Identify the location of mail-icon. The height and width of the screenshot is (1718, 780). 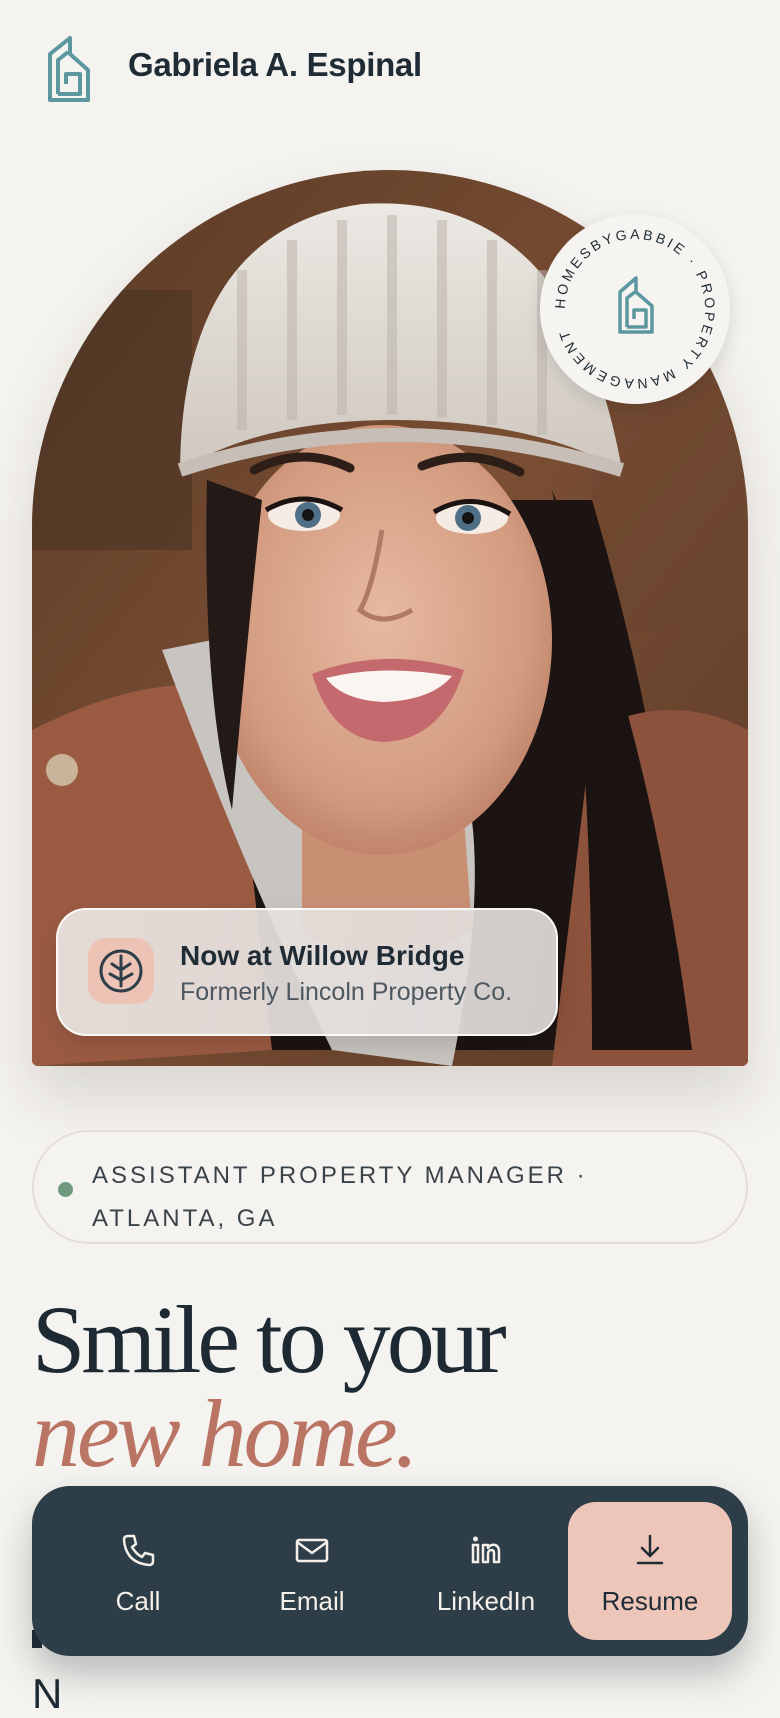
(312, 1550).